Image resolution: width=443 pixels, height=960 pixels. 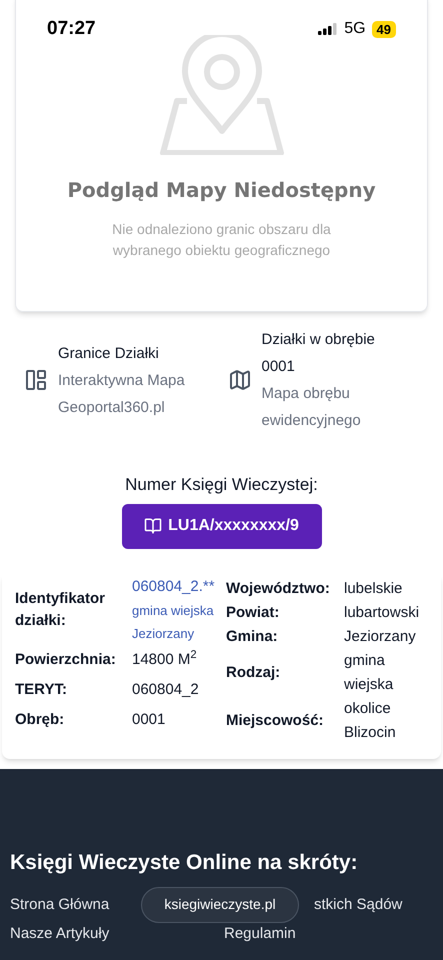 I want to click on detail-label: Identyfikator działki:, so click(x=60, y=609).